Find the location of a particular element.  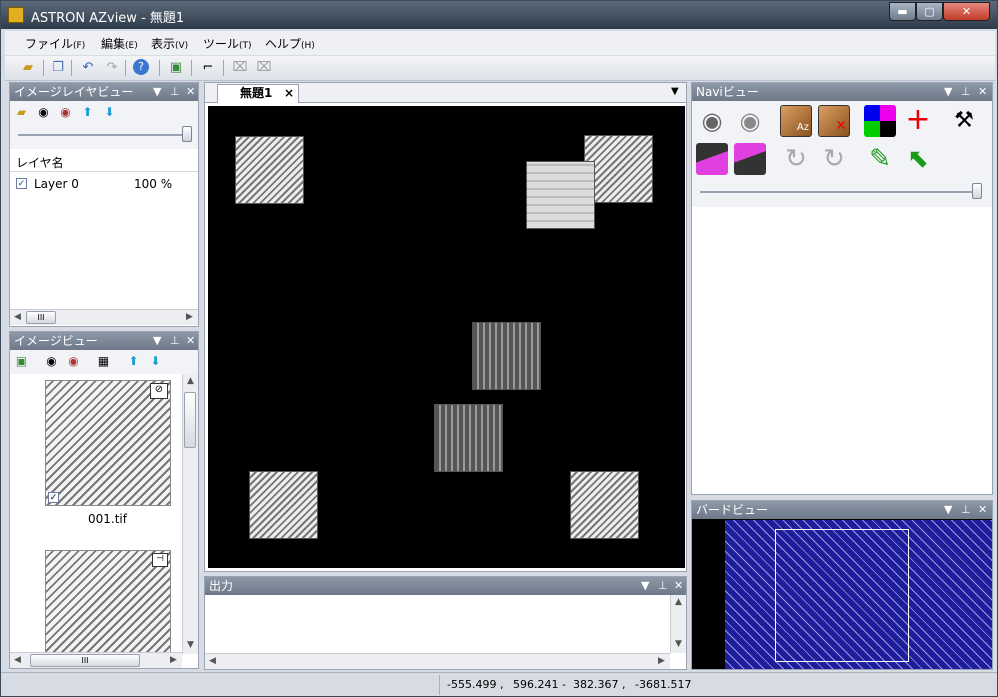

navi-view-title: Naviビュー is located at coordinates (727, 92).